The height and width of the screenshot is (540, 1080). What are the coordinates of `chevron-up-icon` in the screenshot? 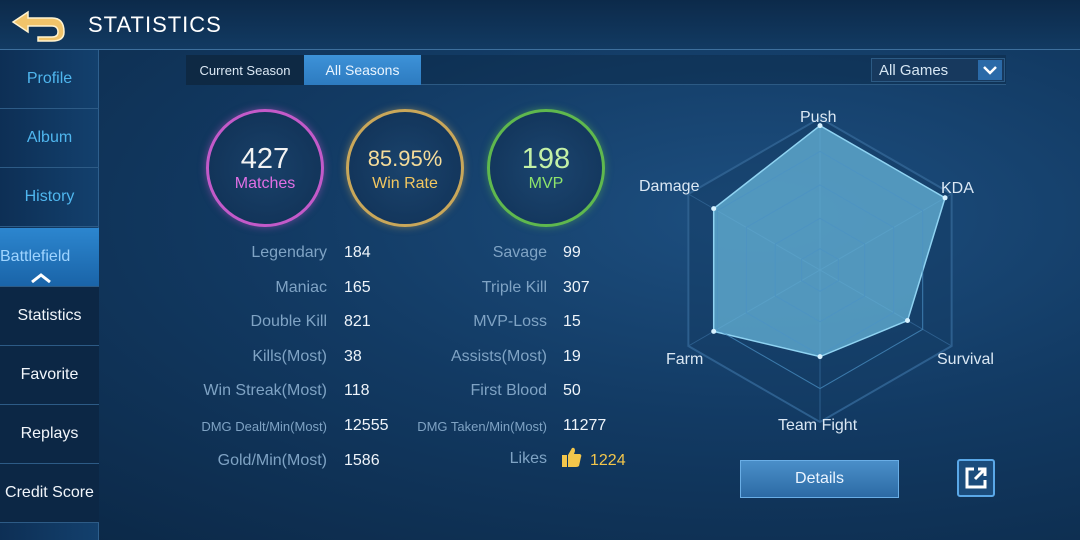 It's located at (41, 278).